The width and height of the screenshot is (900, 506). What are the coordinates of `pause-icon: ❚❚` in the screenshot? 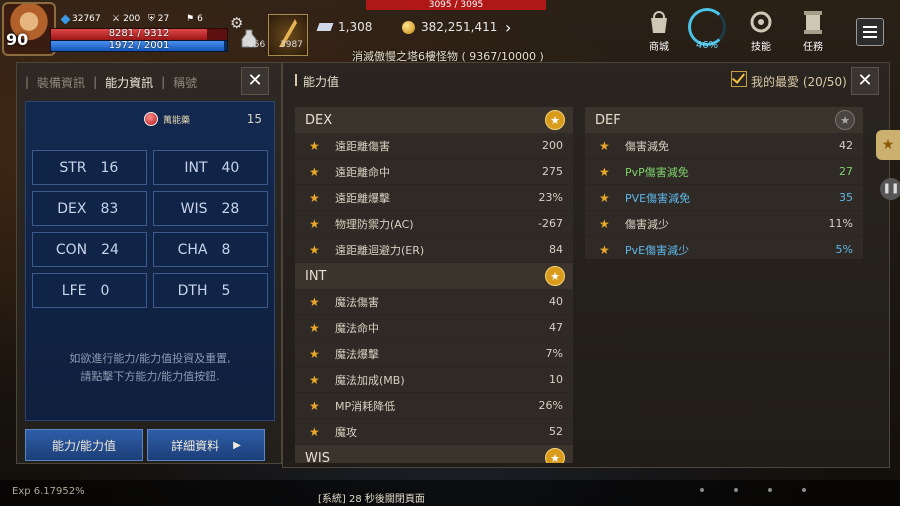 It's located at (890, 189).